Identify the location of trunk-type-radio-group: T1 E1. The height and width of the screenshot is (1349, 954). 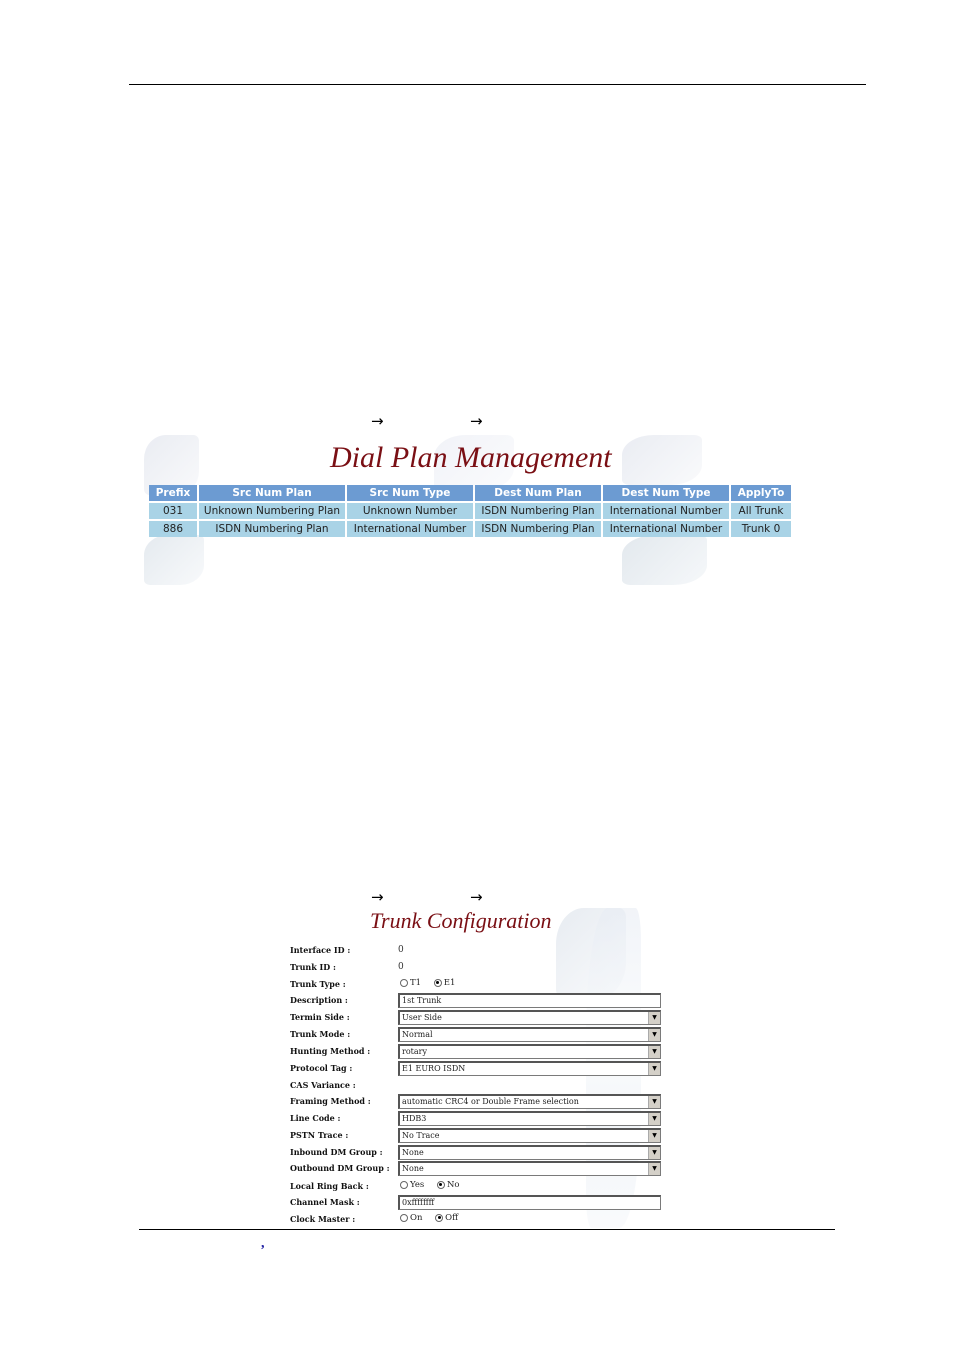
(432, 983).